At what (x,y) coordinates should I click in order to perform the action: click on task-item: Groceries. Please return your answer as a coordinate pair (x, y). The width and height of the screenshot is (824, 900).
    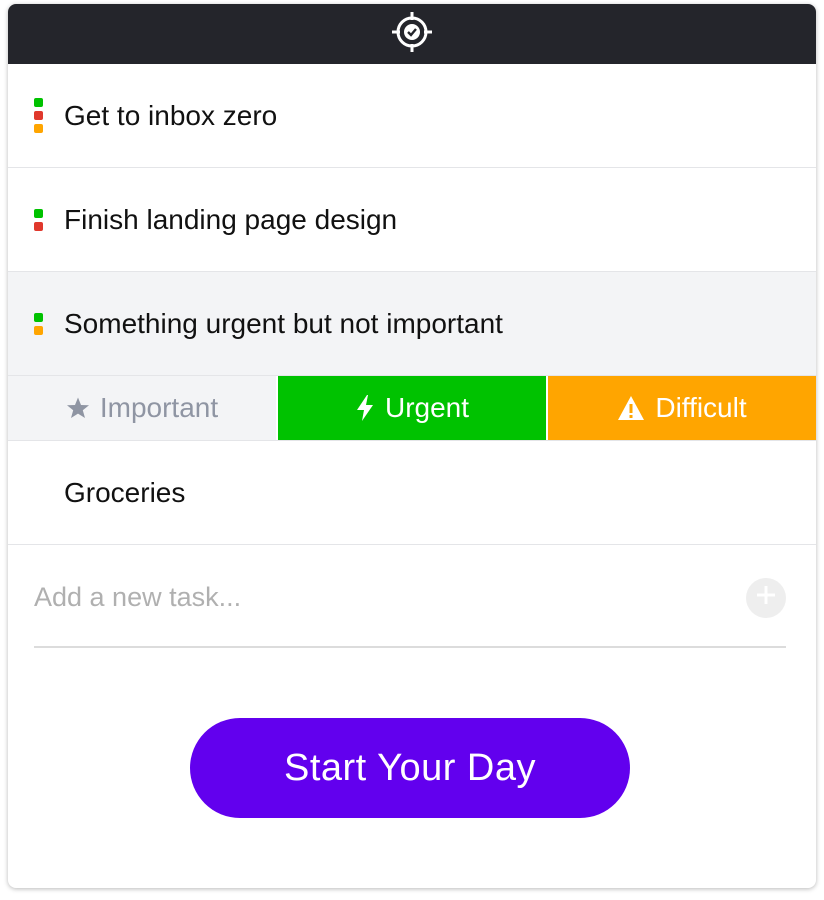
    Looking at the image, I should click on (412, 493).